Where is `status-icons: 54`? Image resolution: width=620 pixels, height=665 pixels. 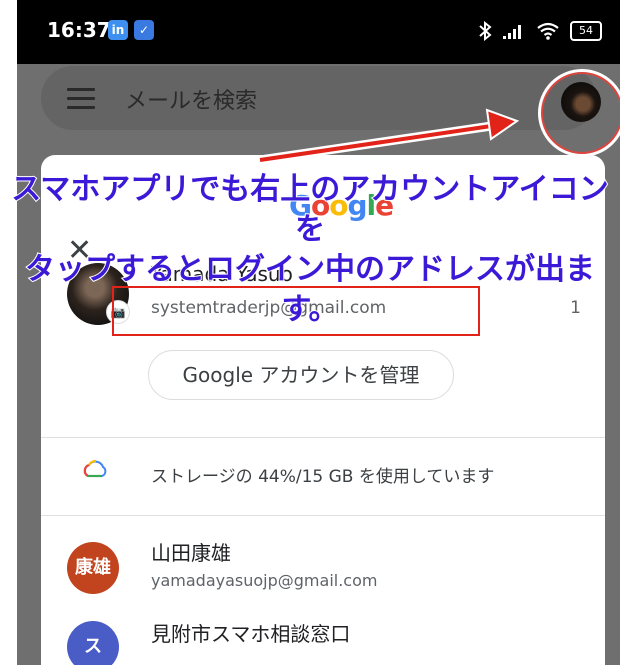
status-icons: 54 is located at coordinates (540, 31).